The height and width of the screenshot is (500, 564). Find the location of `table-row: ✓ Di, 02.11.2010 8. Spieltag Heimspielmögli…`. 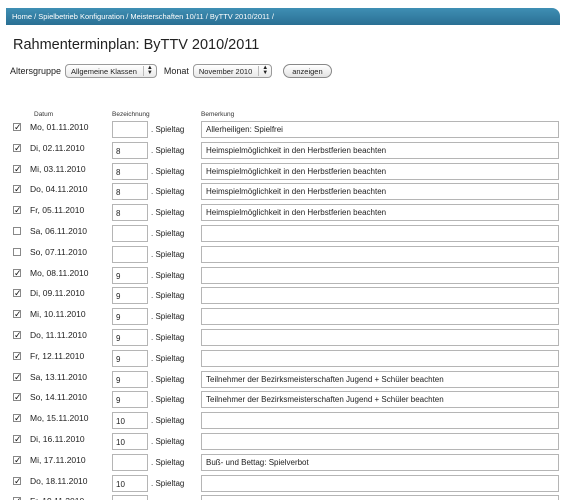

table-row: ✓ Di, 02.11.2010 8. Spieltag Heimspielmögli… is located at coordinates (282, 150).